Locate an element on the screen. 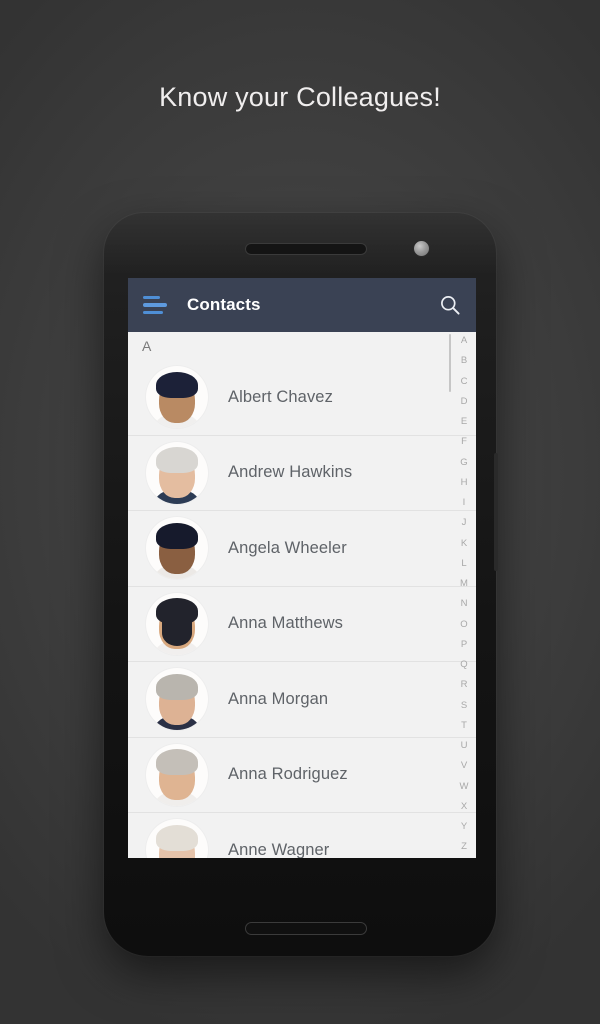 This screenshot has height=1024, width=600. alphabet-index-letter: P is located at coordinates (464, 645).